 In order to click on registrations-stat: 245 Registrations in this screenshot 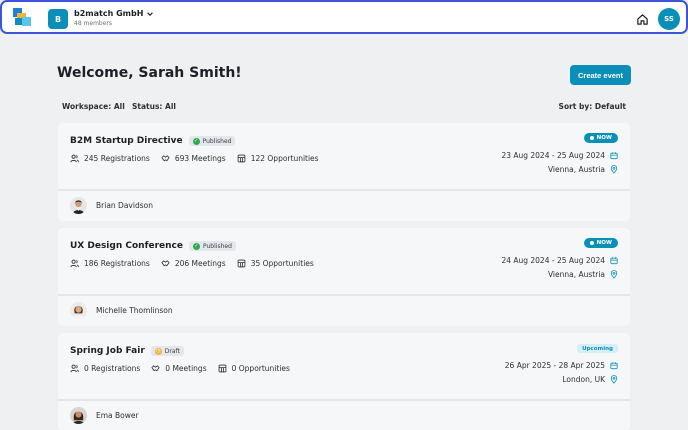, I will do `click(110, 158)`.